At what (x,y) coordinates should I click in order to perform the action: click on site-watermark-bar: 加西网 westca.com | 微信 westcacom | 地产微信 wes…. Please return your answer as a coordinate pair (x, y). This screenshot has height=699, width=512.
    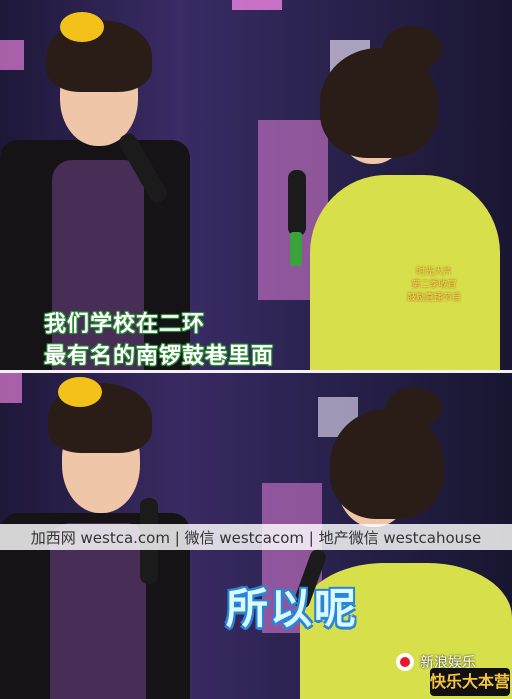
    Looking at the image, I should click on (256, 537).